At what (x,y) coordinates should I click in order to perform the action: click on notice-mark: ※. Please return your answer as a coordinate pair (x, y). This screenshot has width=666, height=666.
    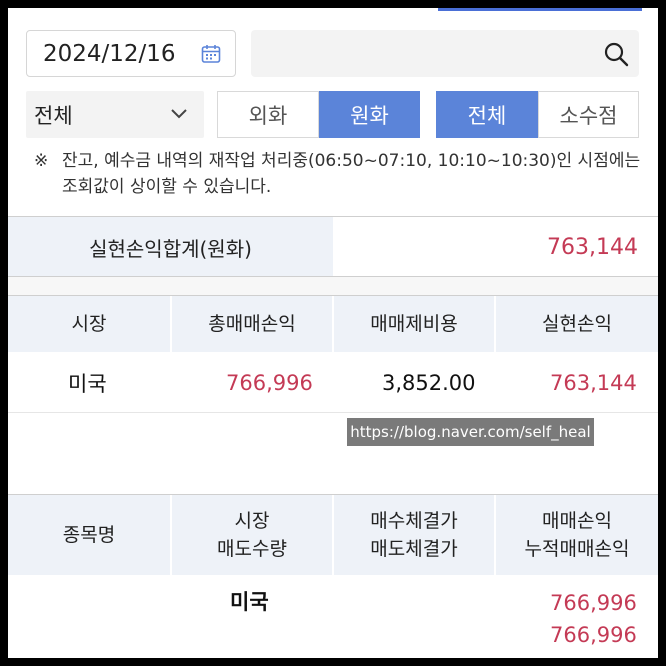
    Looking at the image, I should click on (41, 161).